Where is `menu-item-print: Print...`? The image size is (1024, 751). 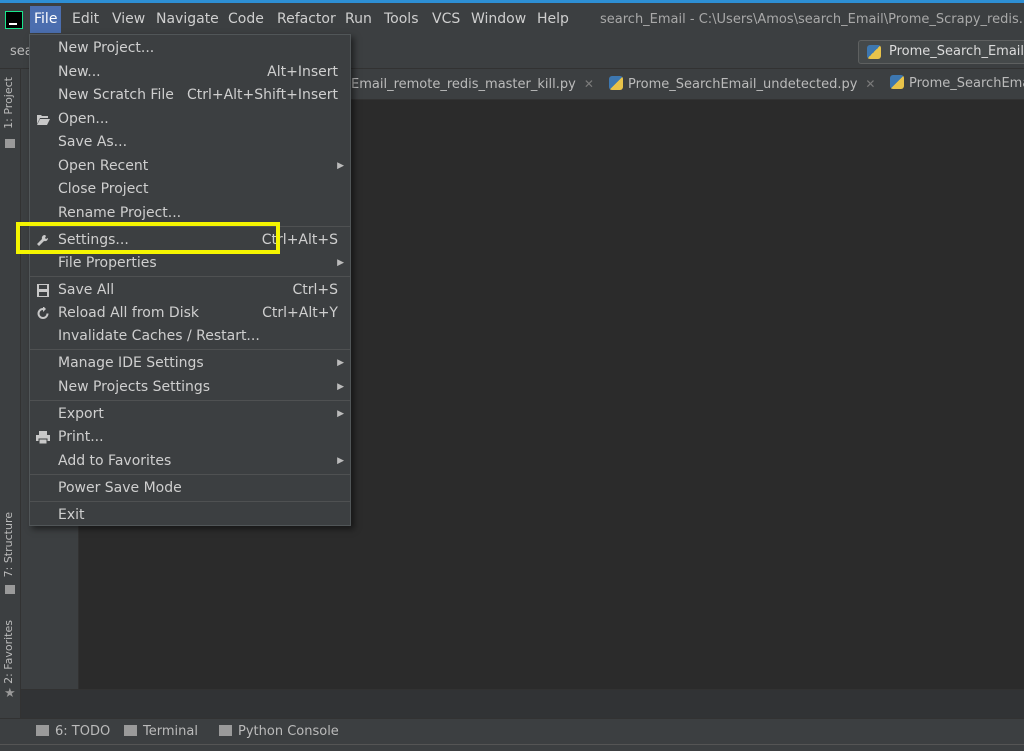 menu-item-print: Print... is located at coordinates (190, 437).